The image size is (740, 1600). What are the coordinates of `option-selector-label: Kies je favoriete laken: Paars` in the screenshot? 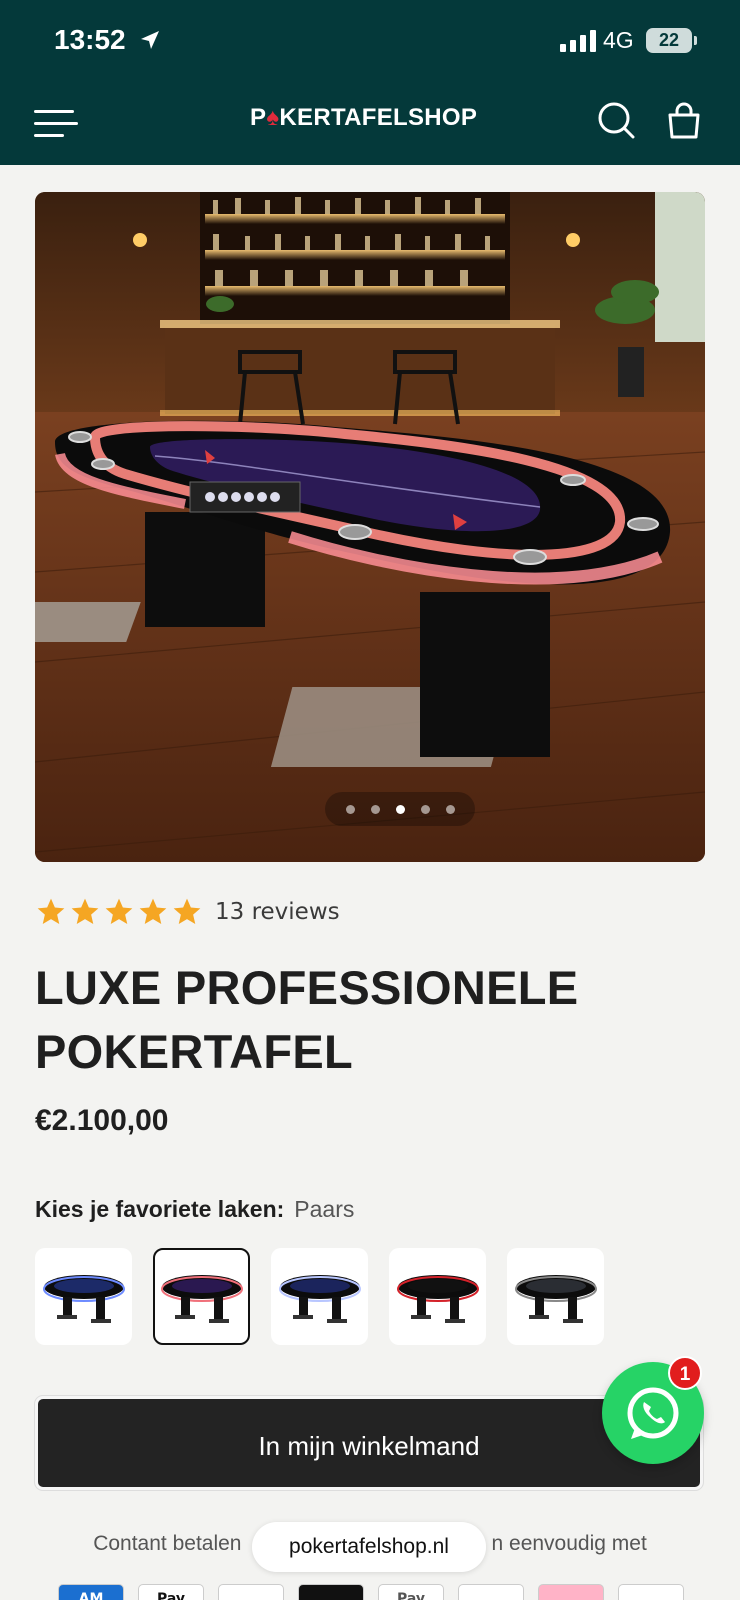 It's located at (194, 1209).